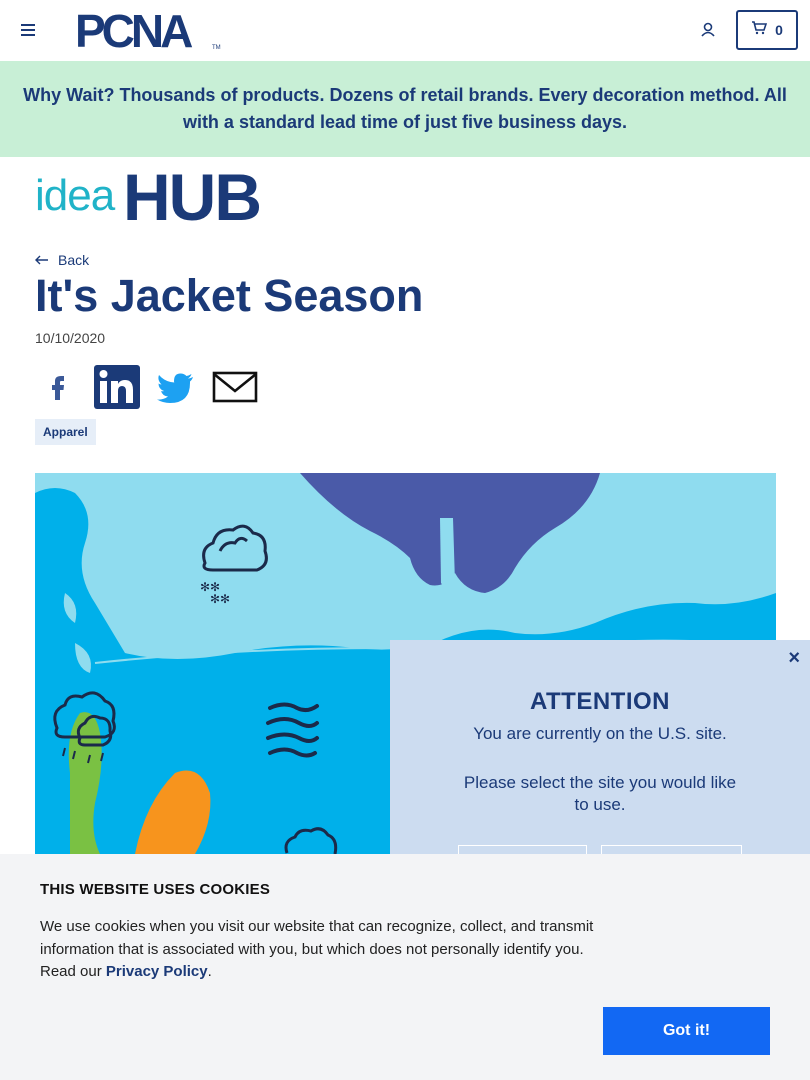  I want to click on modal-title: ATTENTION, so click(600, 701).